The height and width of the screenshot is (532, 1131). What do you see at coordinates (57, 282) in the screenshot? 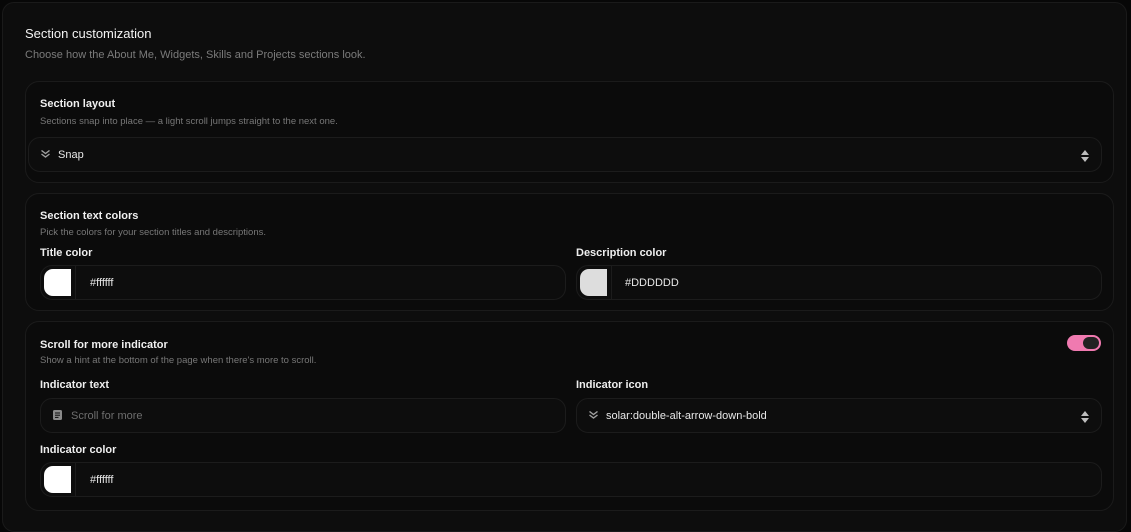
I see `title-color-swatch` at bounding box center [57, 282].